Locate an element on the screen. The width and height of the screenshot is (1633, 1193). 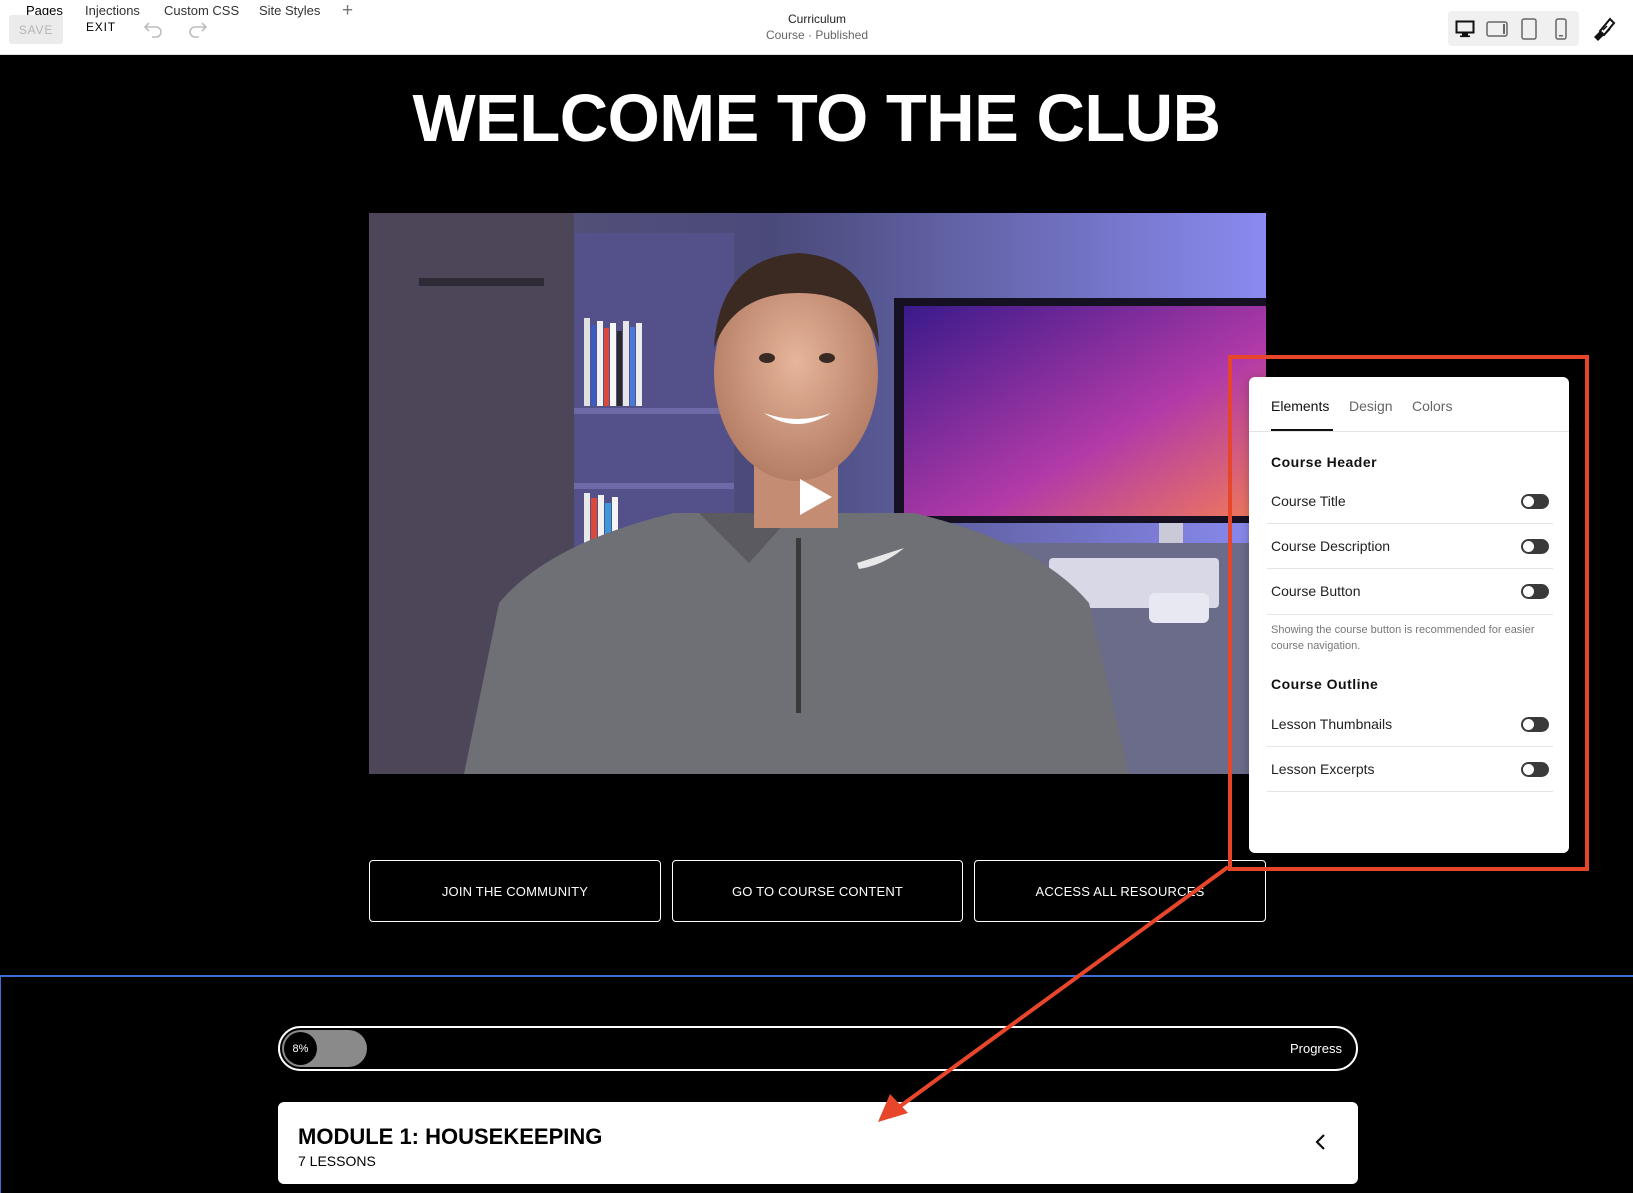
nav-site-styles: Site Styles is located at coordinates (289, 10).